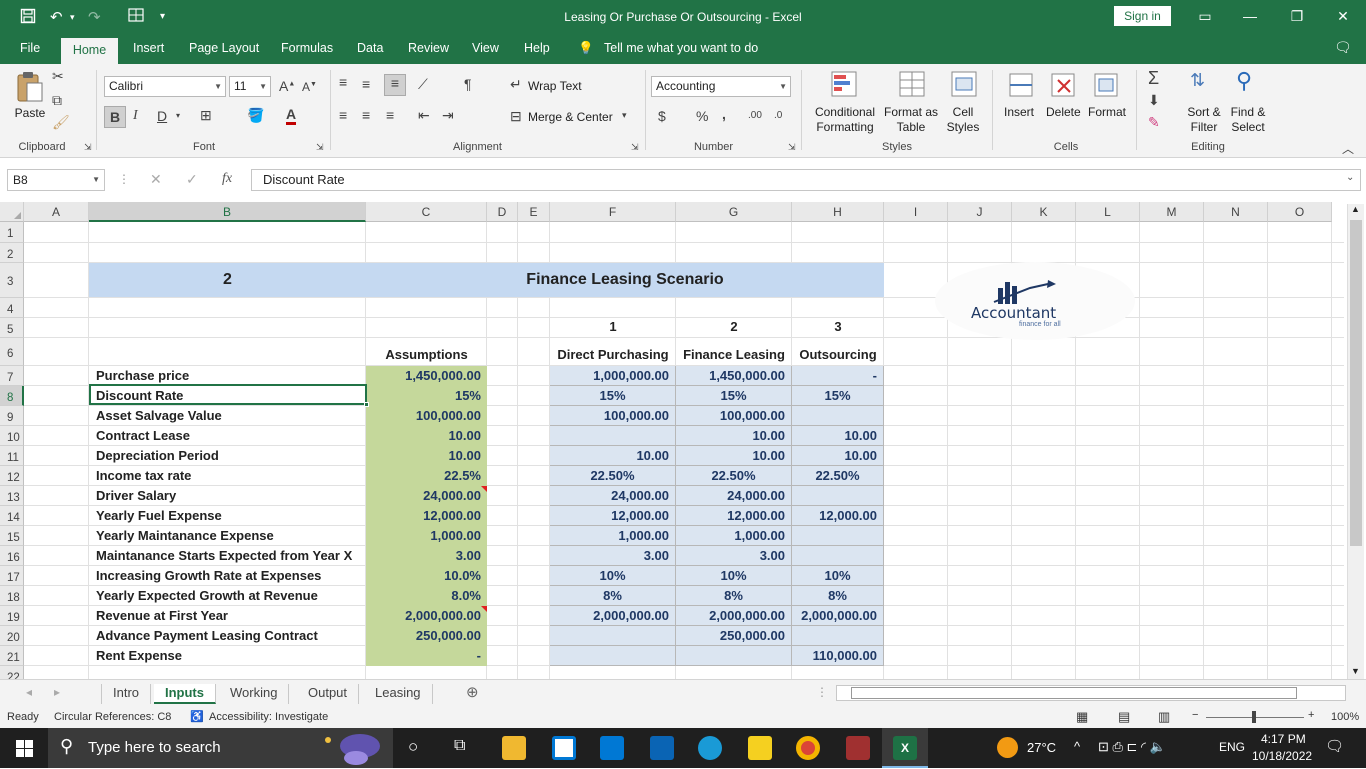 Image resolution: width=1366 pixels, height=769 pixels. Describe the element at coordinates (534, 212) in the screenshot. I see `column-header-e: E` at that location.